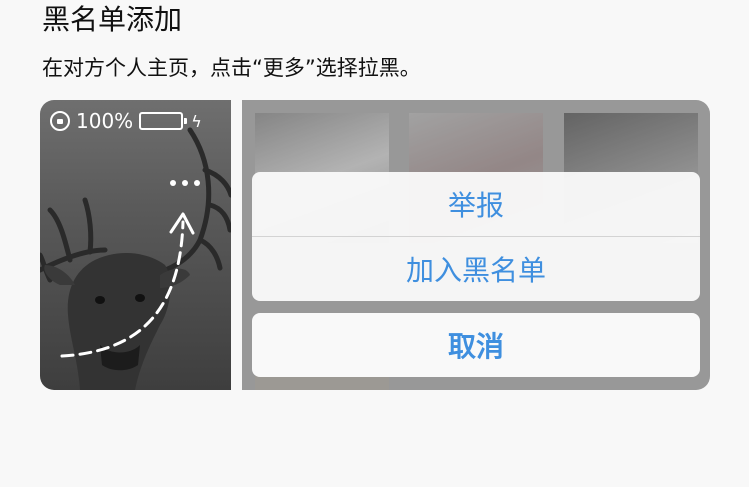 The width and height of the screenshot is (749, 487). What do you see at coordinates (476, 269) in the screenshot?
I see `add-to-blacklist-button: 加入黑名单` at bounding box center [476, 269].